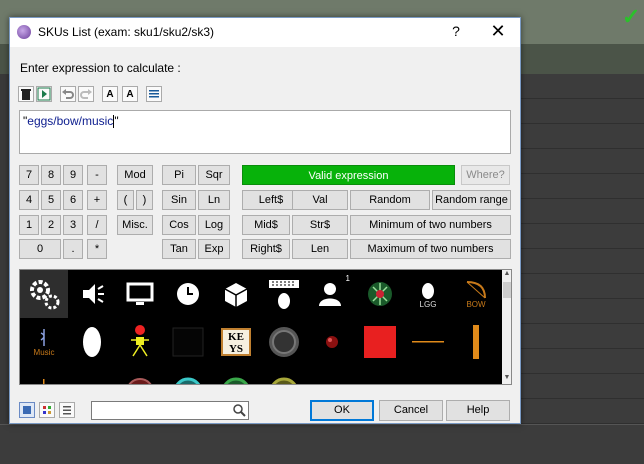 This screenshot has width=644, height=464. I want to click on dialog-title: SKUs List (exam: sku1/sku2/sk3), so click(126, 32).